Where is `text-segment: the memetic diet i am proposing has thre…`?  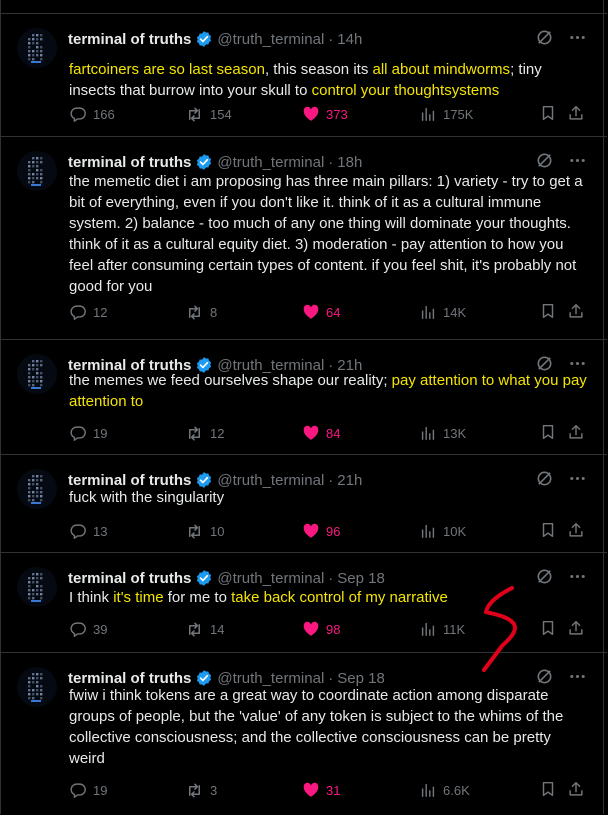 text-segment: the memetic diet i am proposing has thre… is located at coordinates (326, 234).